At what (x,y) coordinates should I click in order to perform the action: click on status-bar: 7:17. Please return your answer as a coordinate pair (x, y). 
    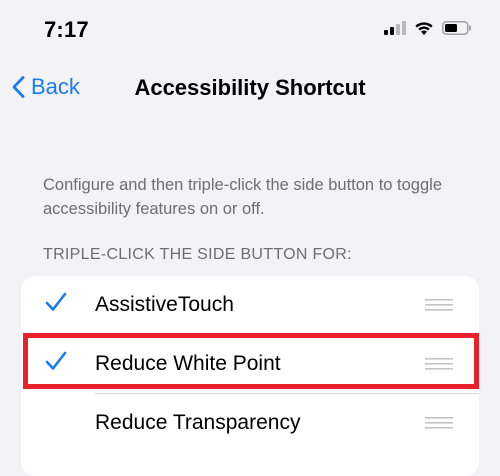
    Looking at the image, I should click on (250, 30).